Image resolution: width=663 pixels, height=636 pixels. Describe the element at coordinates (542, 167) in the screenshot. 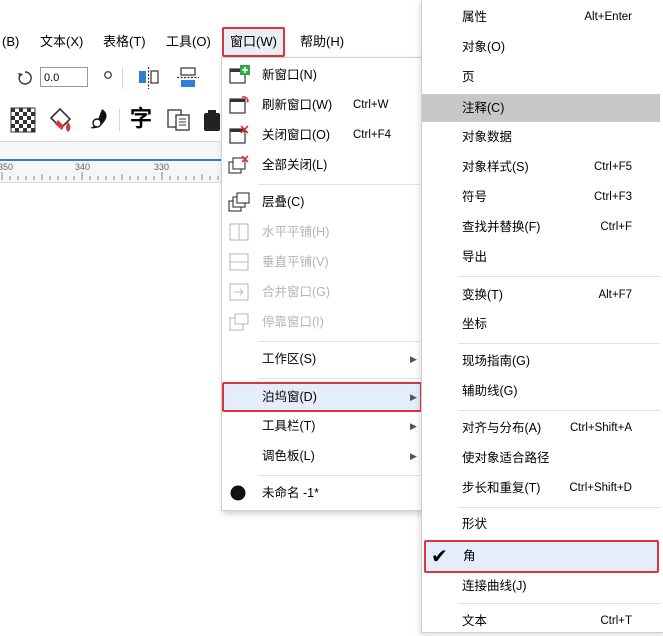

I see `docker-item-object-styles: 对象样式(S) Ctrl+F5` at that location.